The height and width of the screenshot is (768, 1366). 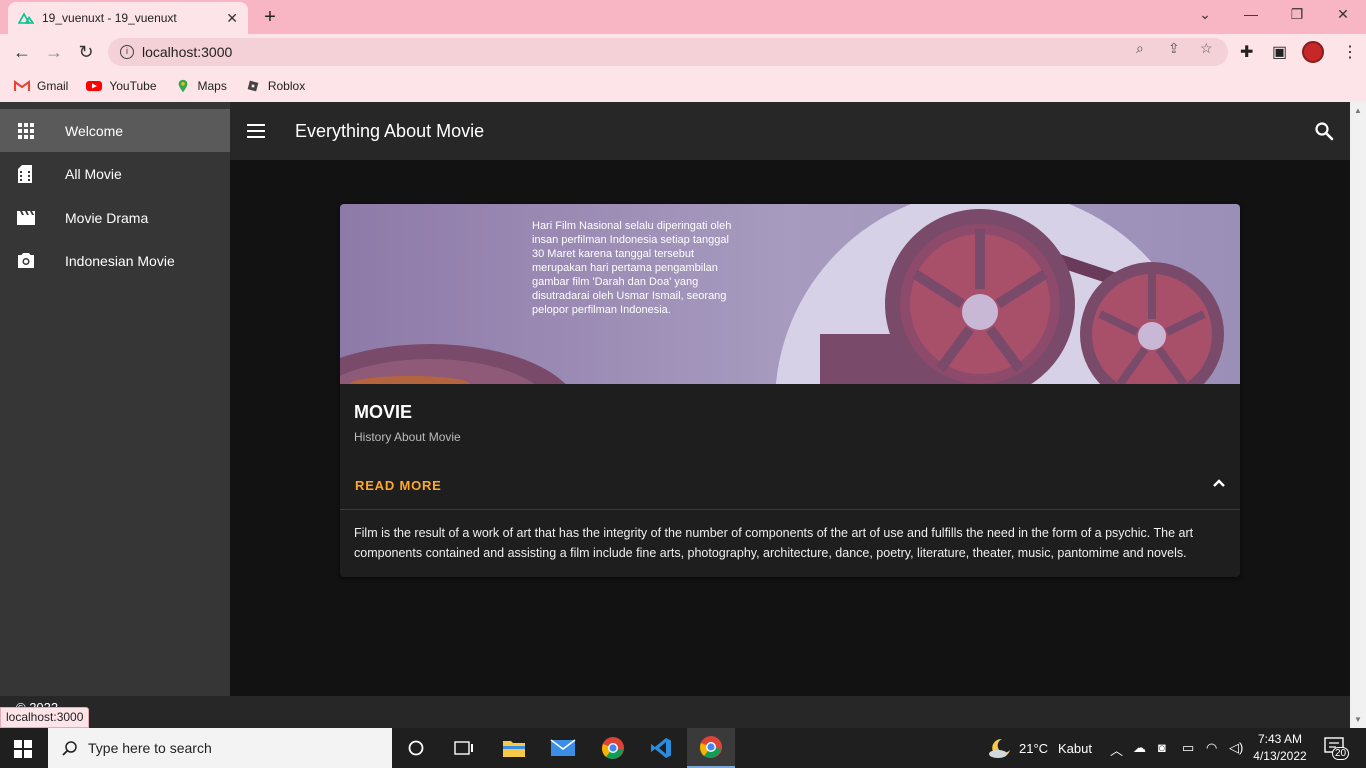 I want to click on banner-caption-line: pelopor perfilman Indonesia., so click(x=601, y=310).